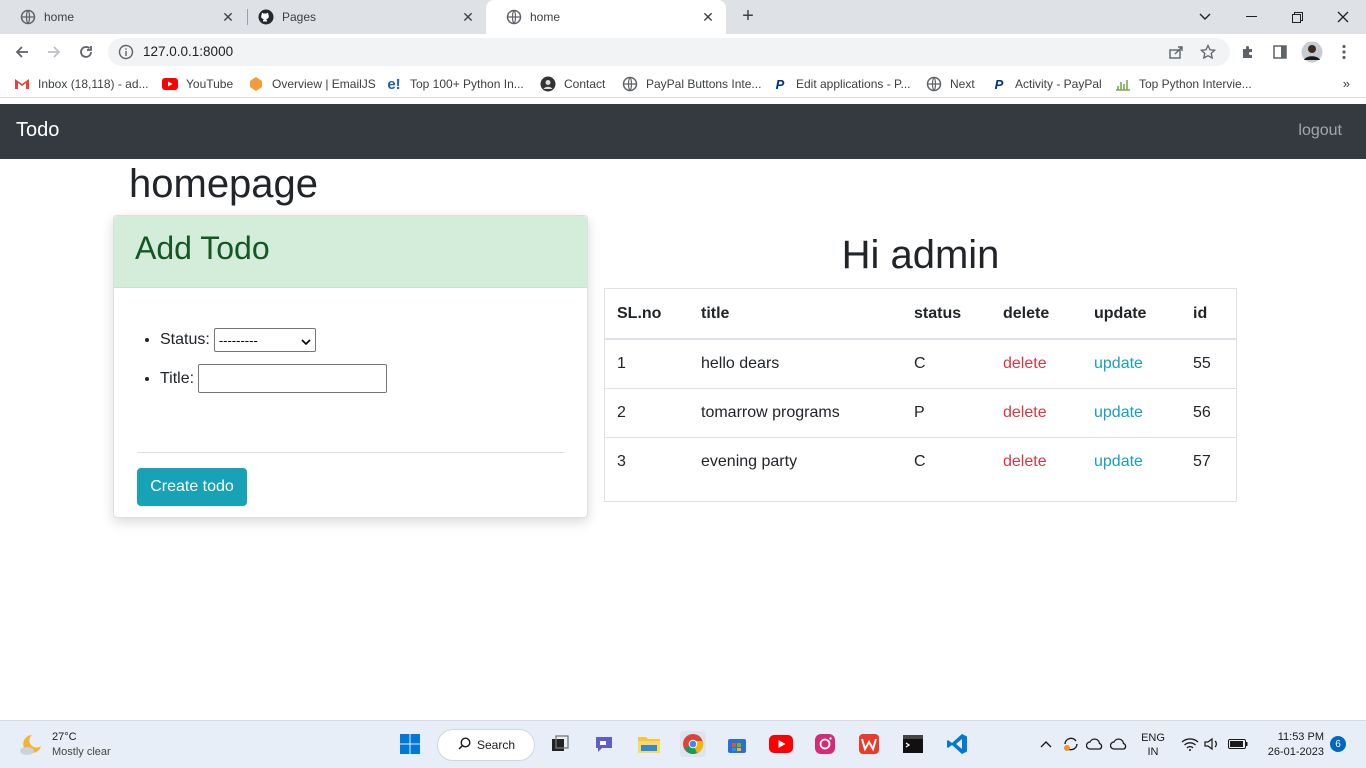  What do you see at coordinates (920, 364) in the screenshot?
I see `table-row: 1 hello dears C delete update 55` at bounding box center [920, 364].